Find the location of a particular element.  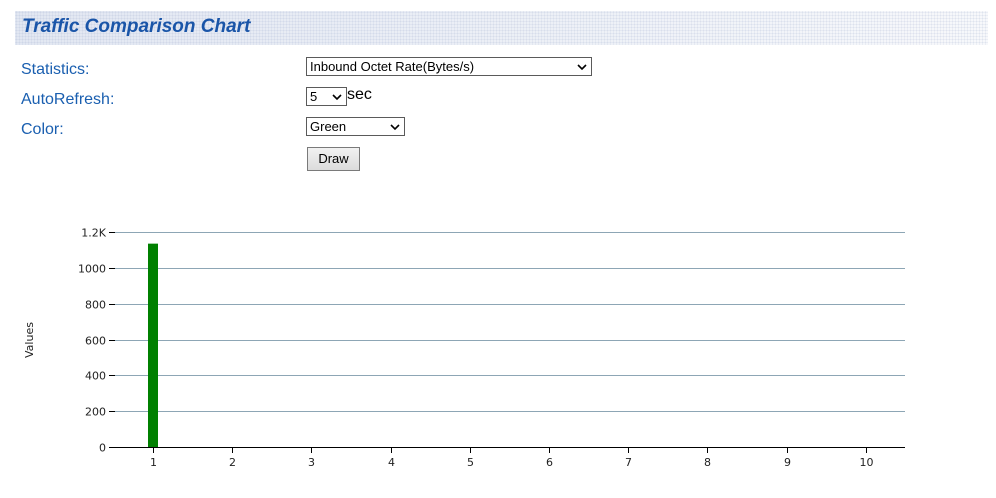

x-tick-label: 6 is located at coordinates (549, 462).